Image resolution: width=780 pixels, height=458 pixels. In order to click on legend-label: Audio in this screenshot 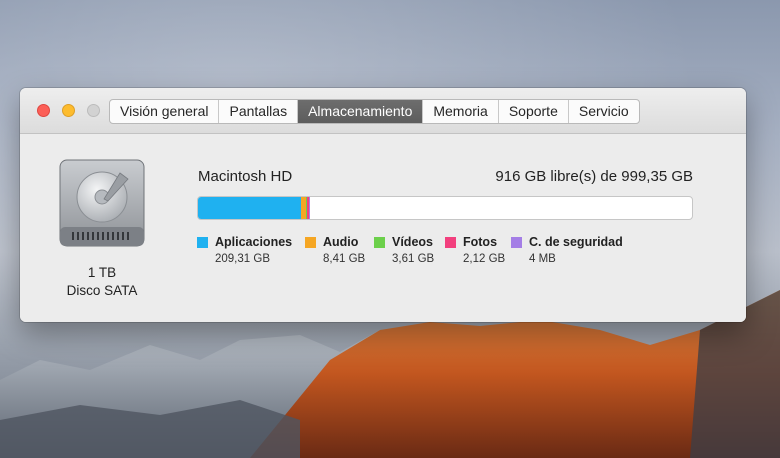, I will do `click(341, 242)`.